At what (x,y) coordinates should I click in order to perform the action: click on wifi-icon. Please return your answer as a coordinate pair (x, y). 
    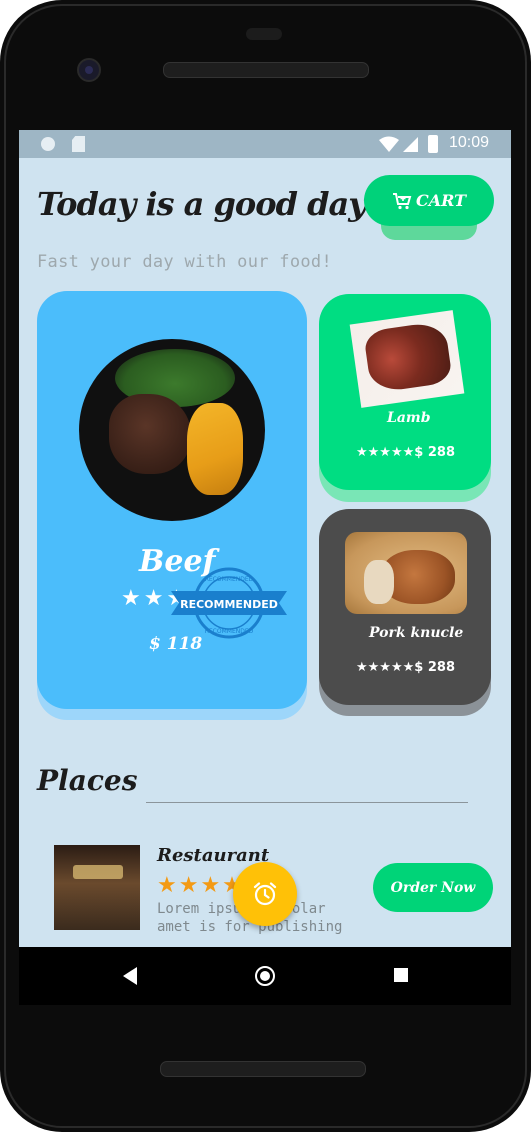
    Looking at the image, I should click on (389, 144).